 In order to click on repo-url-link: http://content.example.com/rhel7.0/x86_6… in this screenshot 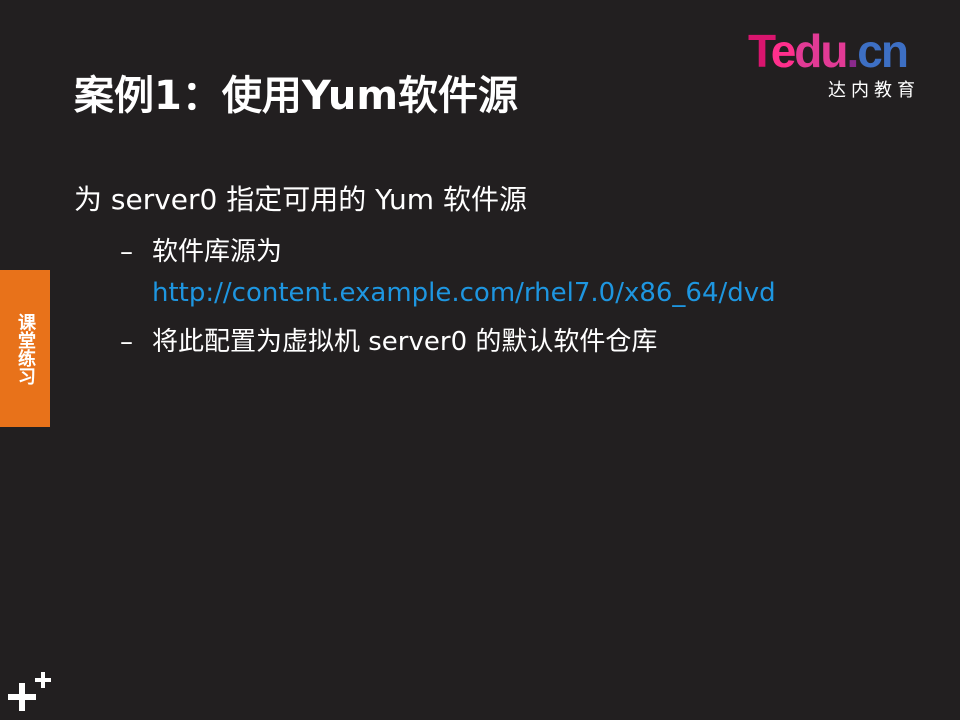, I will do `click(464, 293)`.